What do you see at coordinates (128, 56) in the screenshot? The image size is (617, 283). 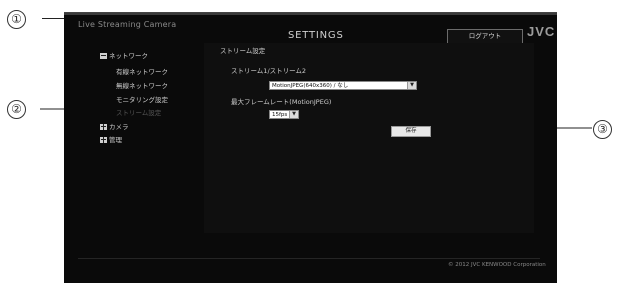 I see `sidebar-item-label: ネットワーク` at bounding box center [128, 56].